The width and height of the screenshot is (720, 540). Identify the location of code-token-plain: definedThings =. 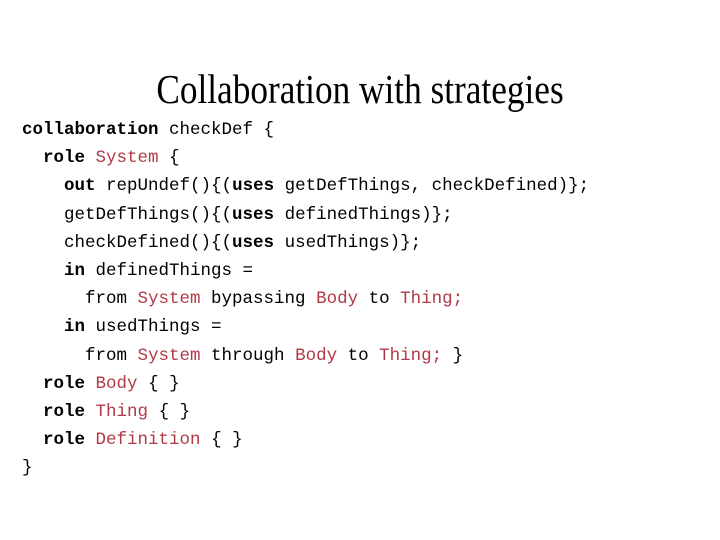
(169, 270).